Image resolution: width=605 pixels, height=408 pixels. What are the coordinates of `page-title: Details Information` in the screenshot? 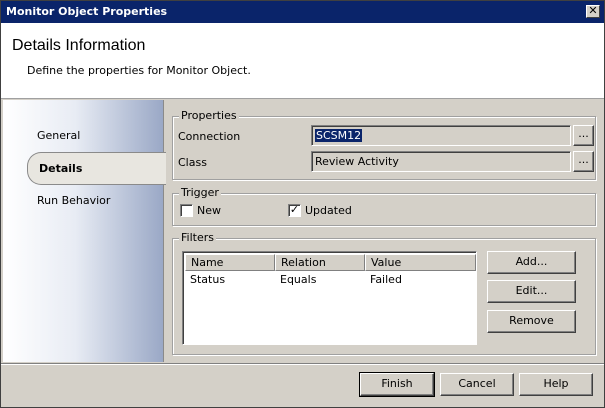 It's located at (79, 45).